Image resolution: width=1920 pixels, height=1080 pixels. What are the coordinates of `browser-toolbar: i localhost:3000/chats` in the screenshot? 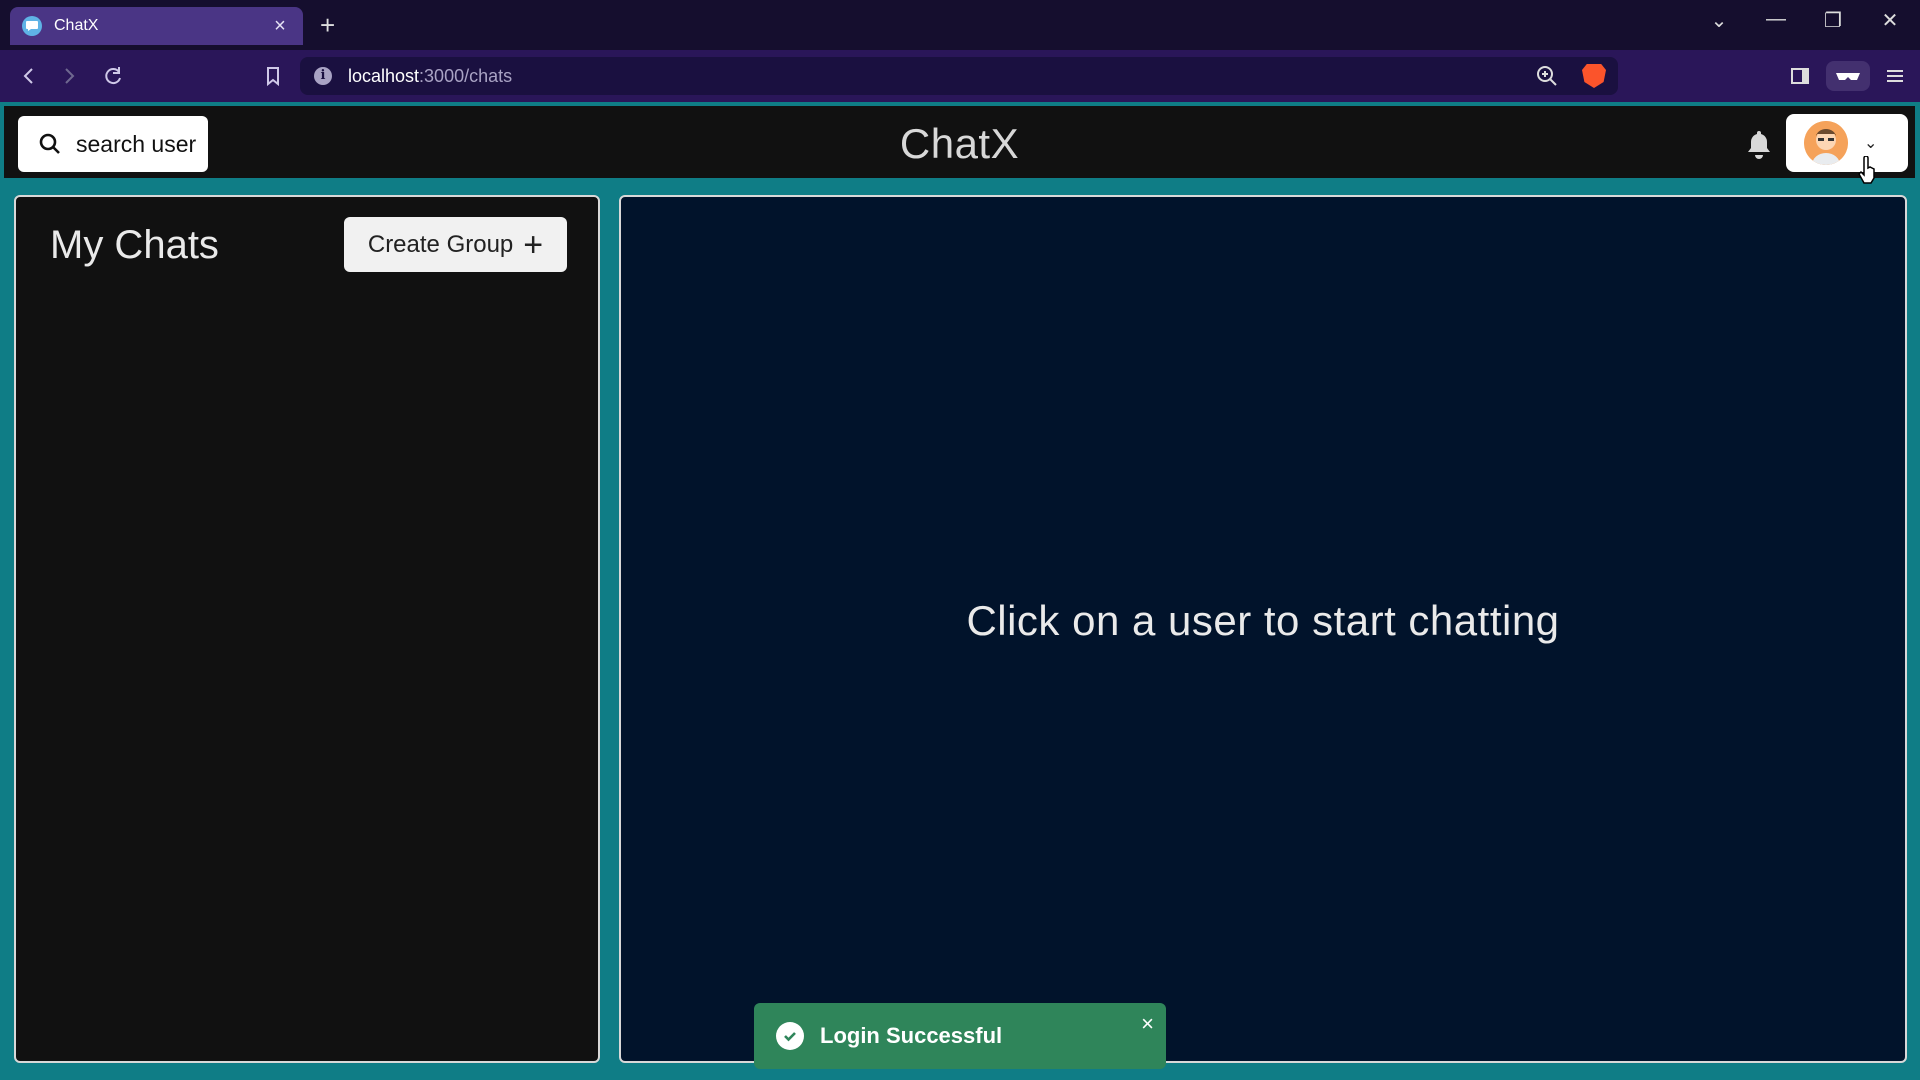 It's located at (960, 76).